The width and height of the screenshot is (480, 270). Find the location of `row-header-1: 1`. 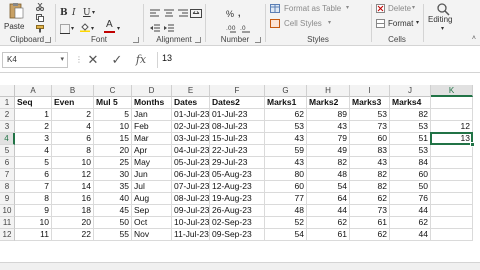

row-header-1: 1 is located at coordinates (7, 103).